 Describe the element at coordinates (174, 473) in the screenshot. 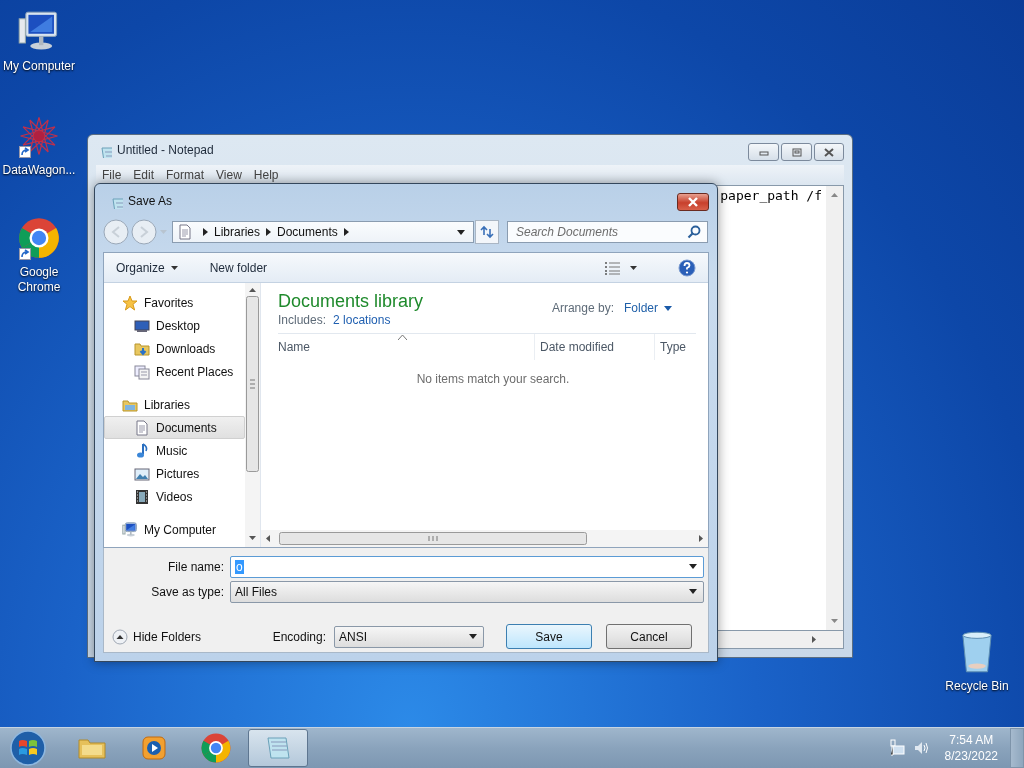

I see `nav-tree-item: Pictures` at that location.